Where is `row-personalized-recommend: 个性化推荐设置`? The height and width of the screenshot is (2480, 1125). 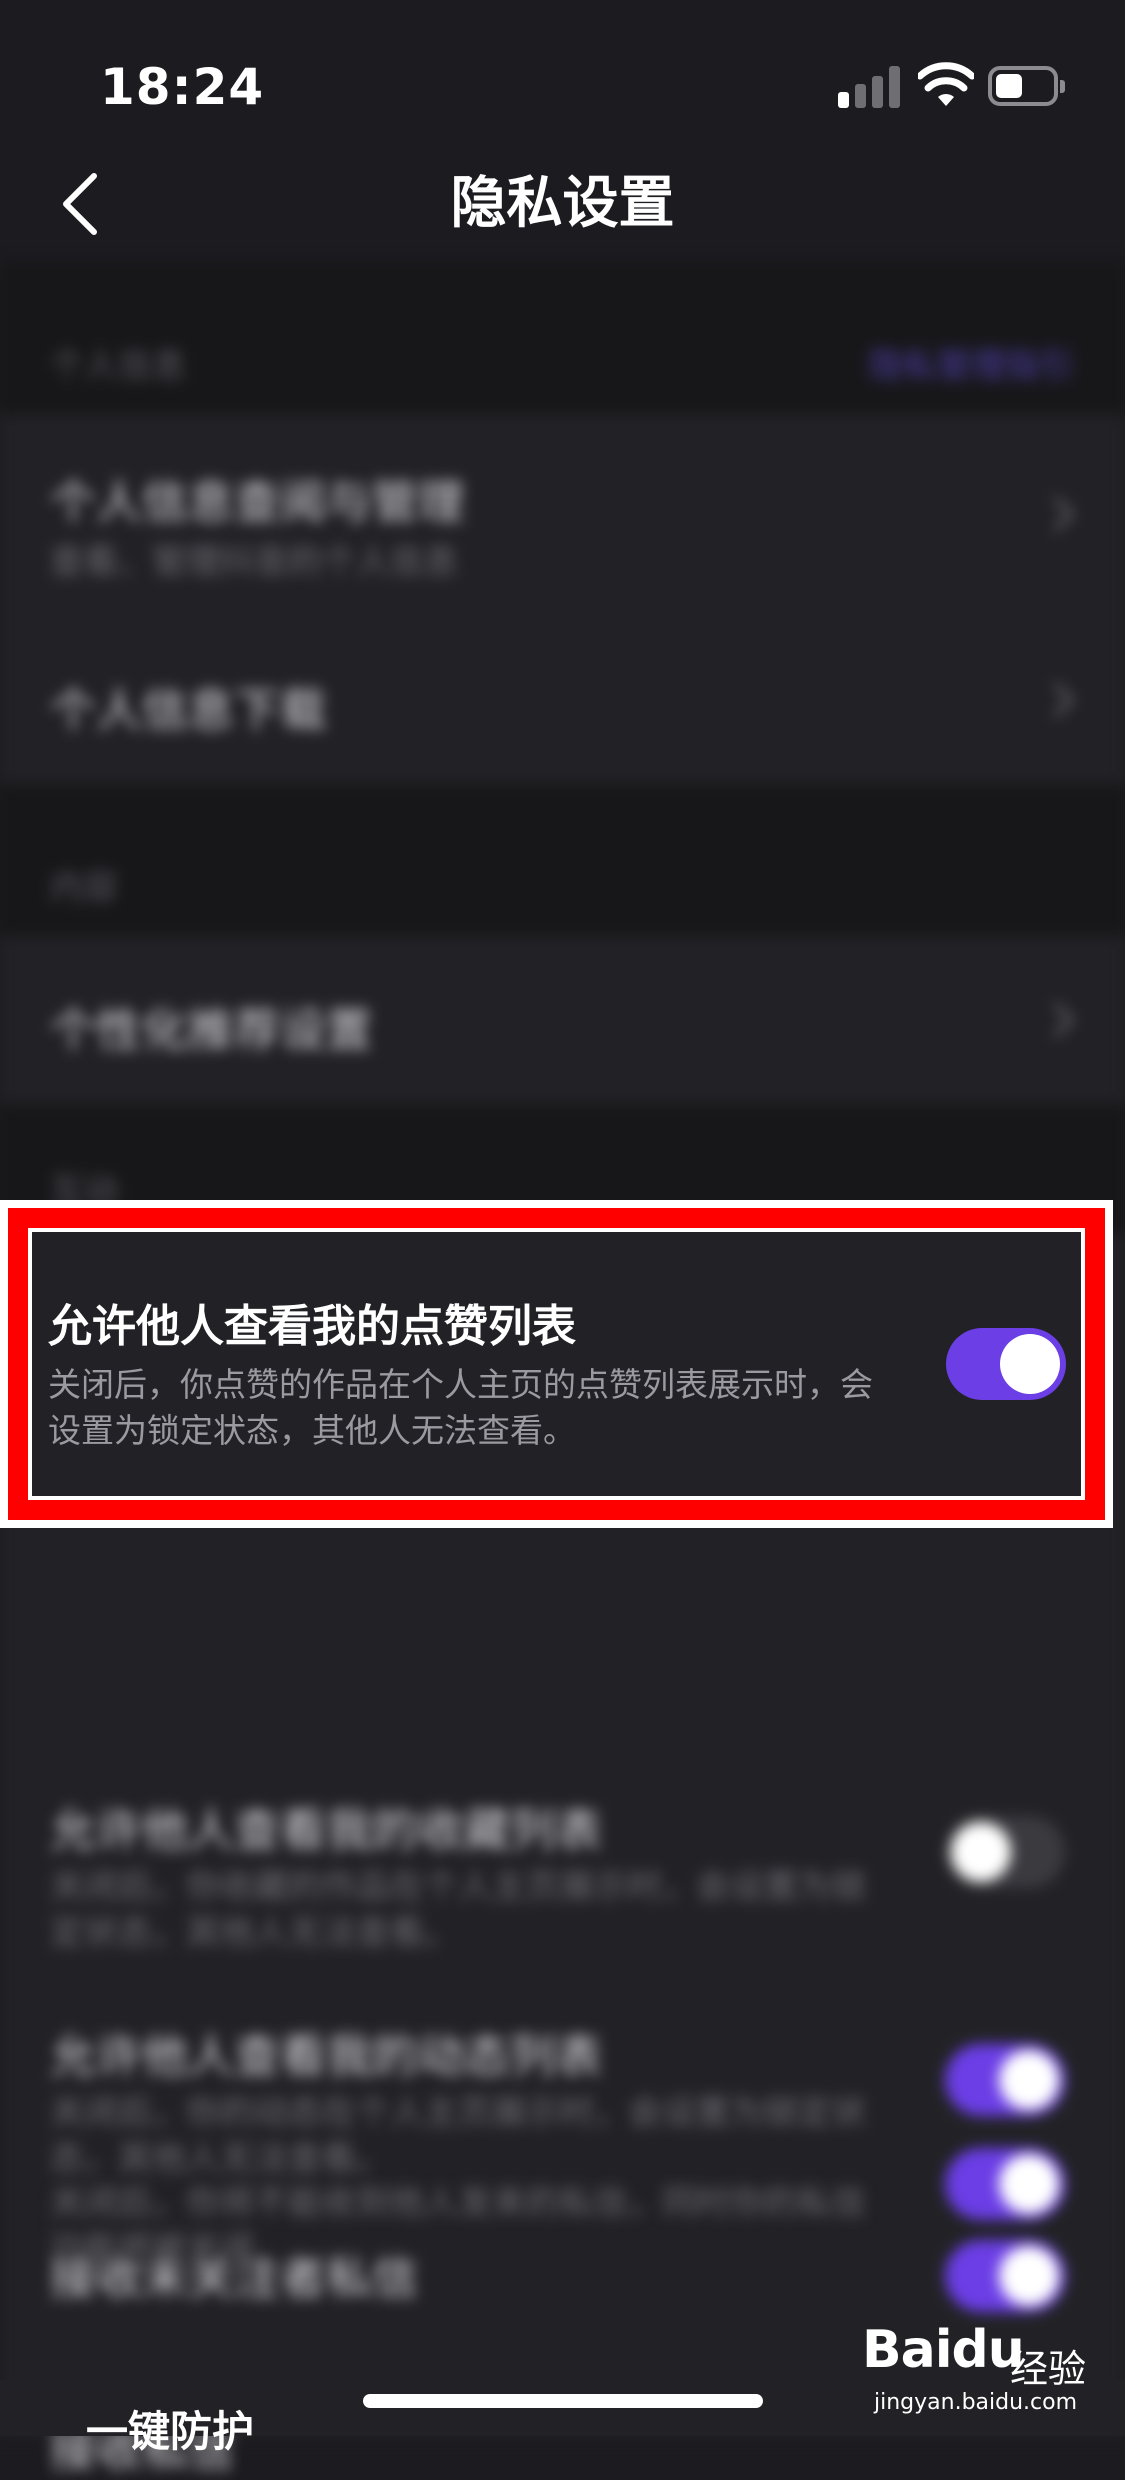
row-personalized-recommend: 个性化推荐设置 is located at coordinates (562, 1020).